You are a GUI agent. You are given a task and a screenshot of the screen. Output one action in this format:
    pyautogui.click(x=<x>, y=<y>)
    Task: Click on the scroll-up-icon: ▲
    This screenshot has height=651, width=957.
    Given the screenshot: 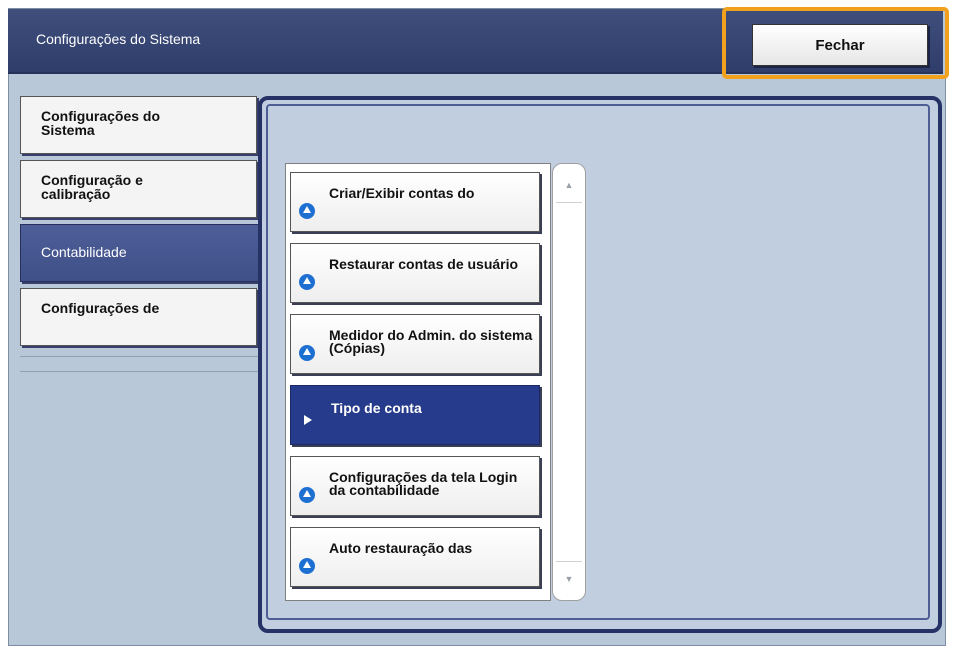 What is the action you would take?
    pyautogui.click(x=569, y=185)
    